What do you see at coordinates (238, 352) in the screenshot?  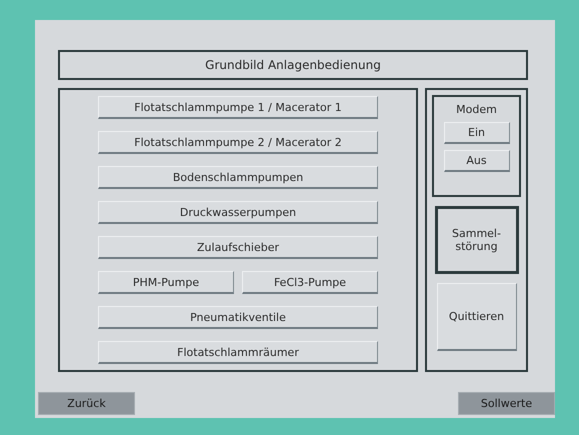 I see `menu-button: Flotatschlammräumer` at bounding box center [238, 352].